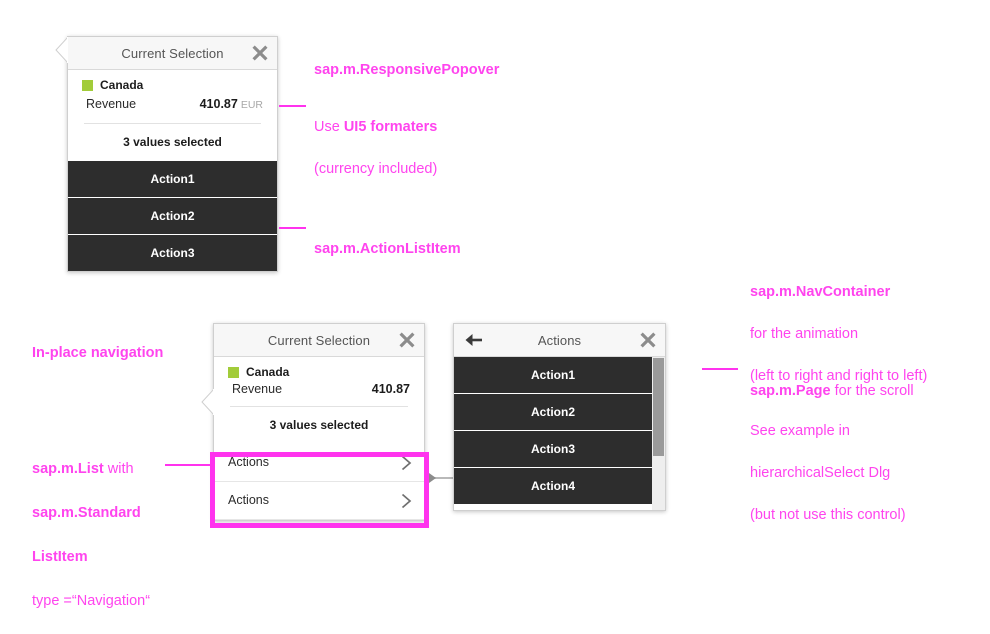 This screenshot has width=990, height=634. I want to click on annotation-text-lead: Use, so click(329, 127).